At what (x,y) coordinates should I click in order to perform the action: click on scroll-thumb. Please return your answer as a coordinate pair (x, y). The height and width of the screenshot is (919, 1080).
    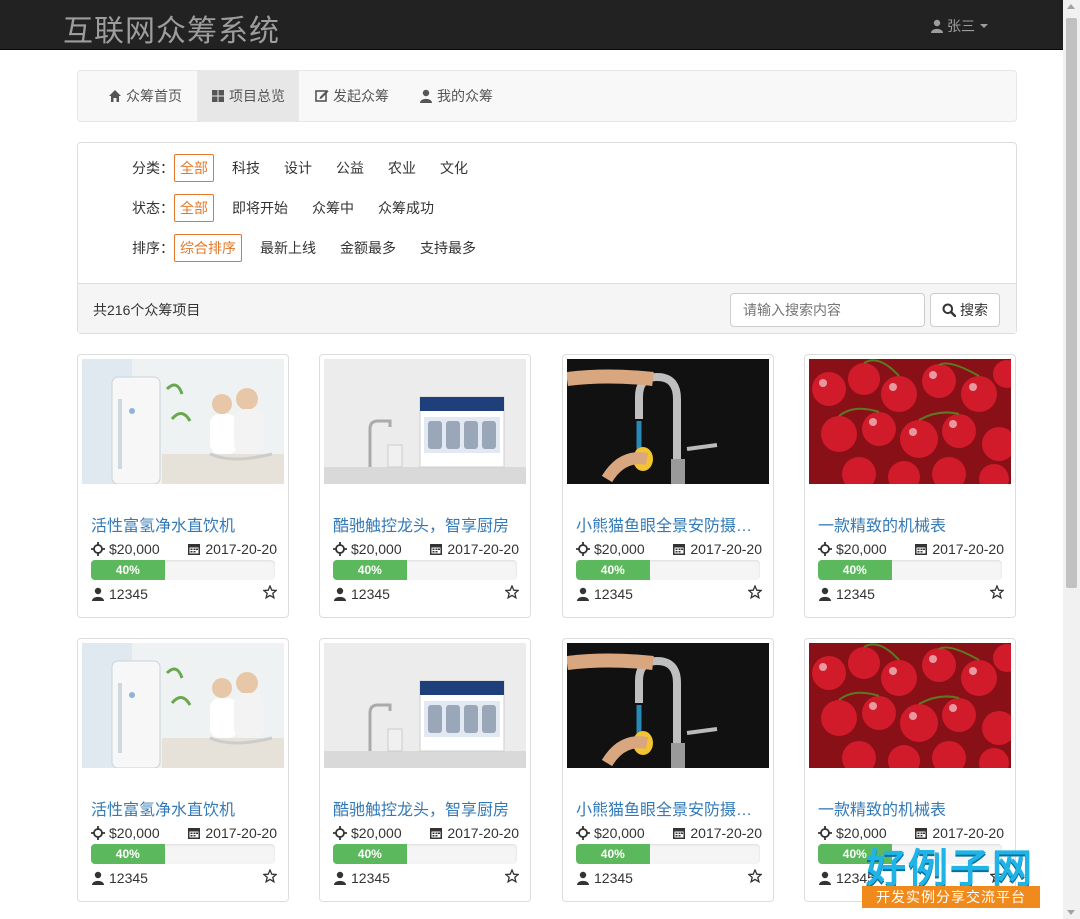
    Looking at the image, I should click on (1071, 303).